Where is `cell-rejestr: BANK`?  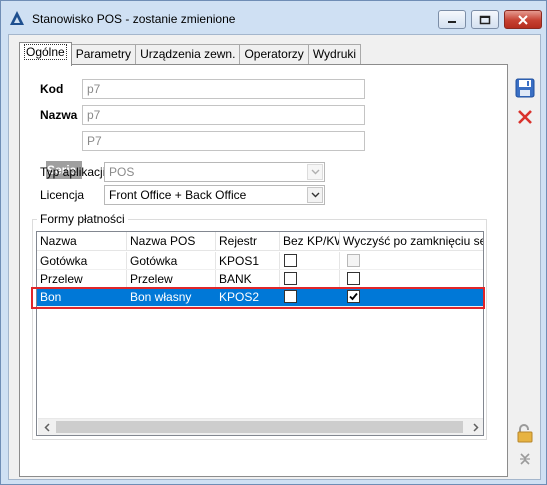 cell-rejestr: BANK is located at coordinates (248, 278).